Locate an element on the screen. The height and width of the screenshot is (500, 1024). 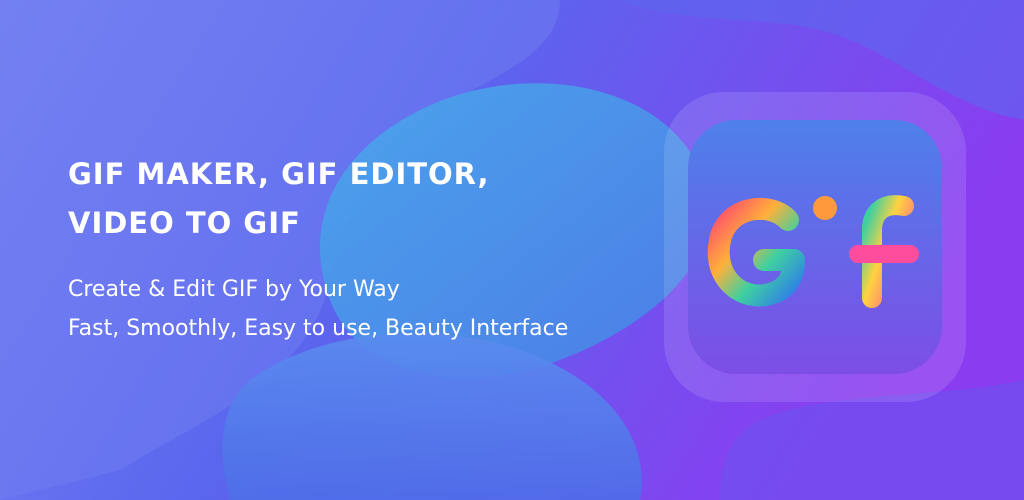
headline-line-2: VIDEO TO GIF is located at coordinates (184, 223).